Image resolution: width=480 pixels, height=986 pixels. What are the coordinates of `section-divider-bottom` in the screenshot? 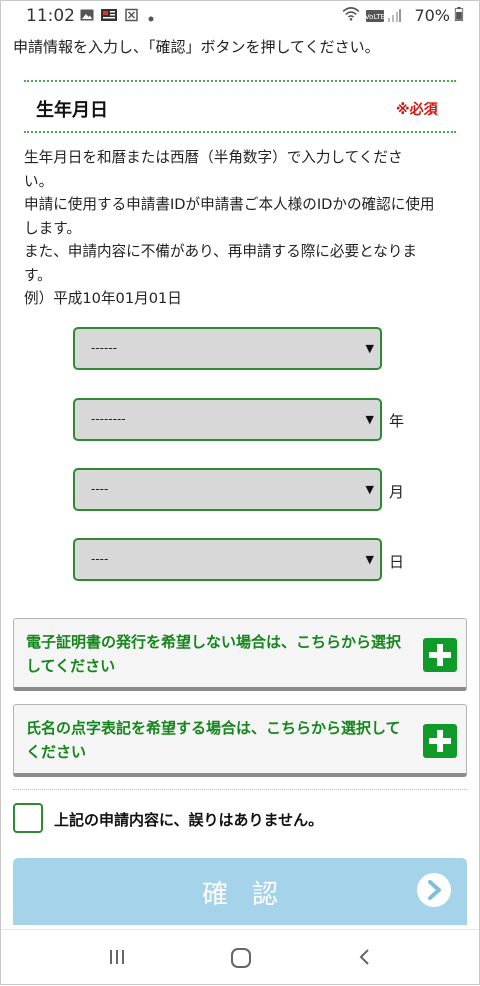 It's located at (240, 132).